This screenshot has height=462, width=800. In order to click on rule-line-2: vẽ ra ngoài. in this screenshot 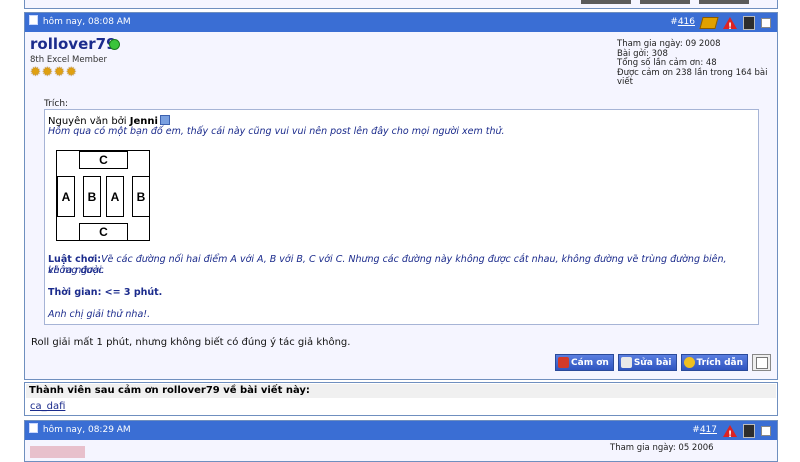, I will do `click(76, 270)`.